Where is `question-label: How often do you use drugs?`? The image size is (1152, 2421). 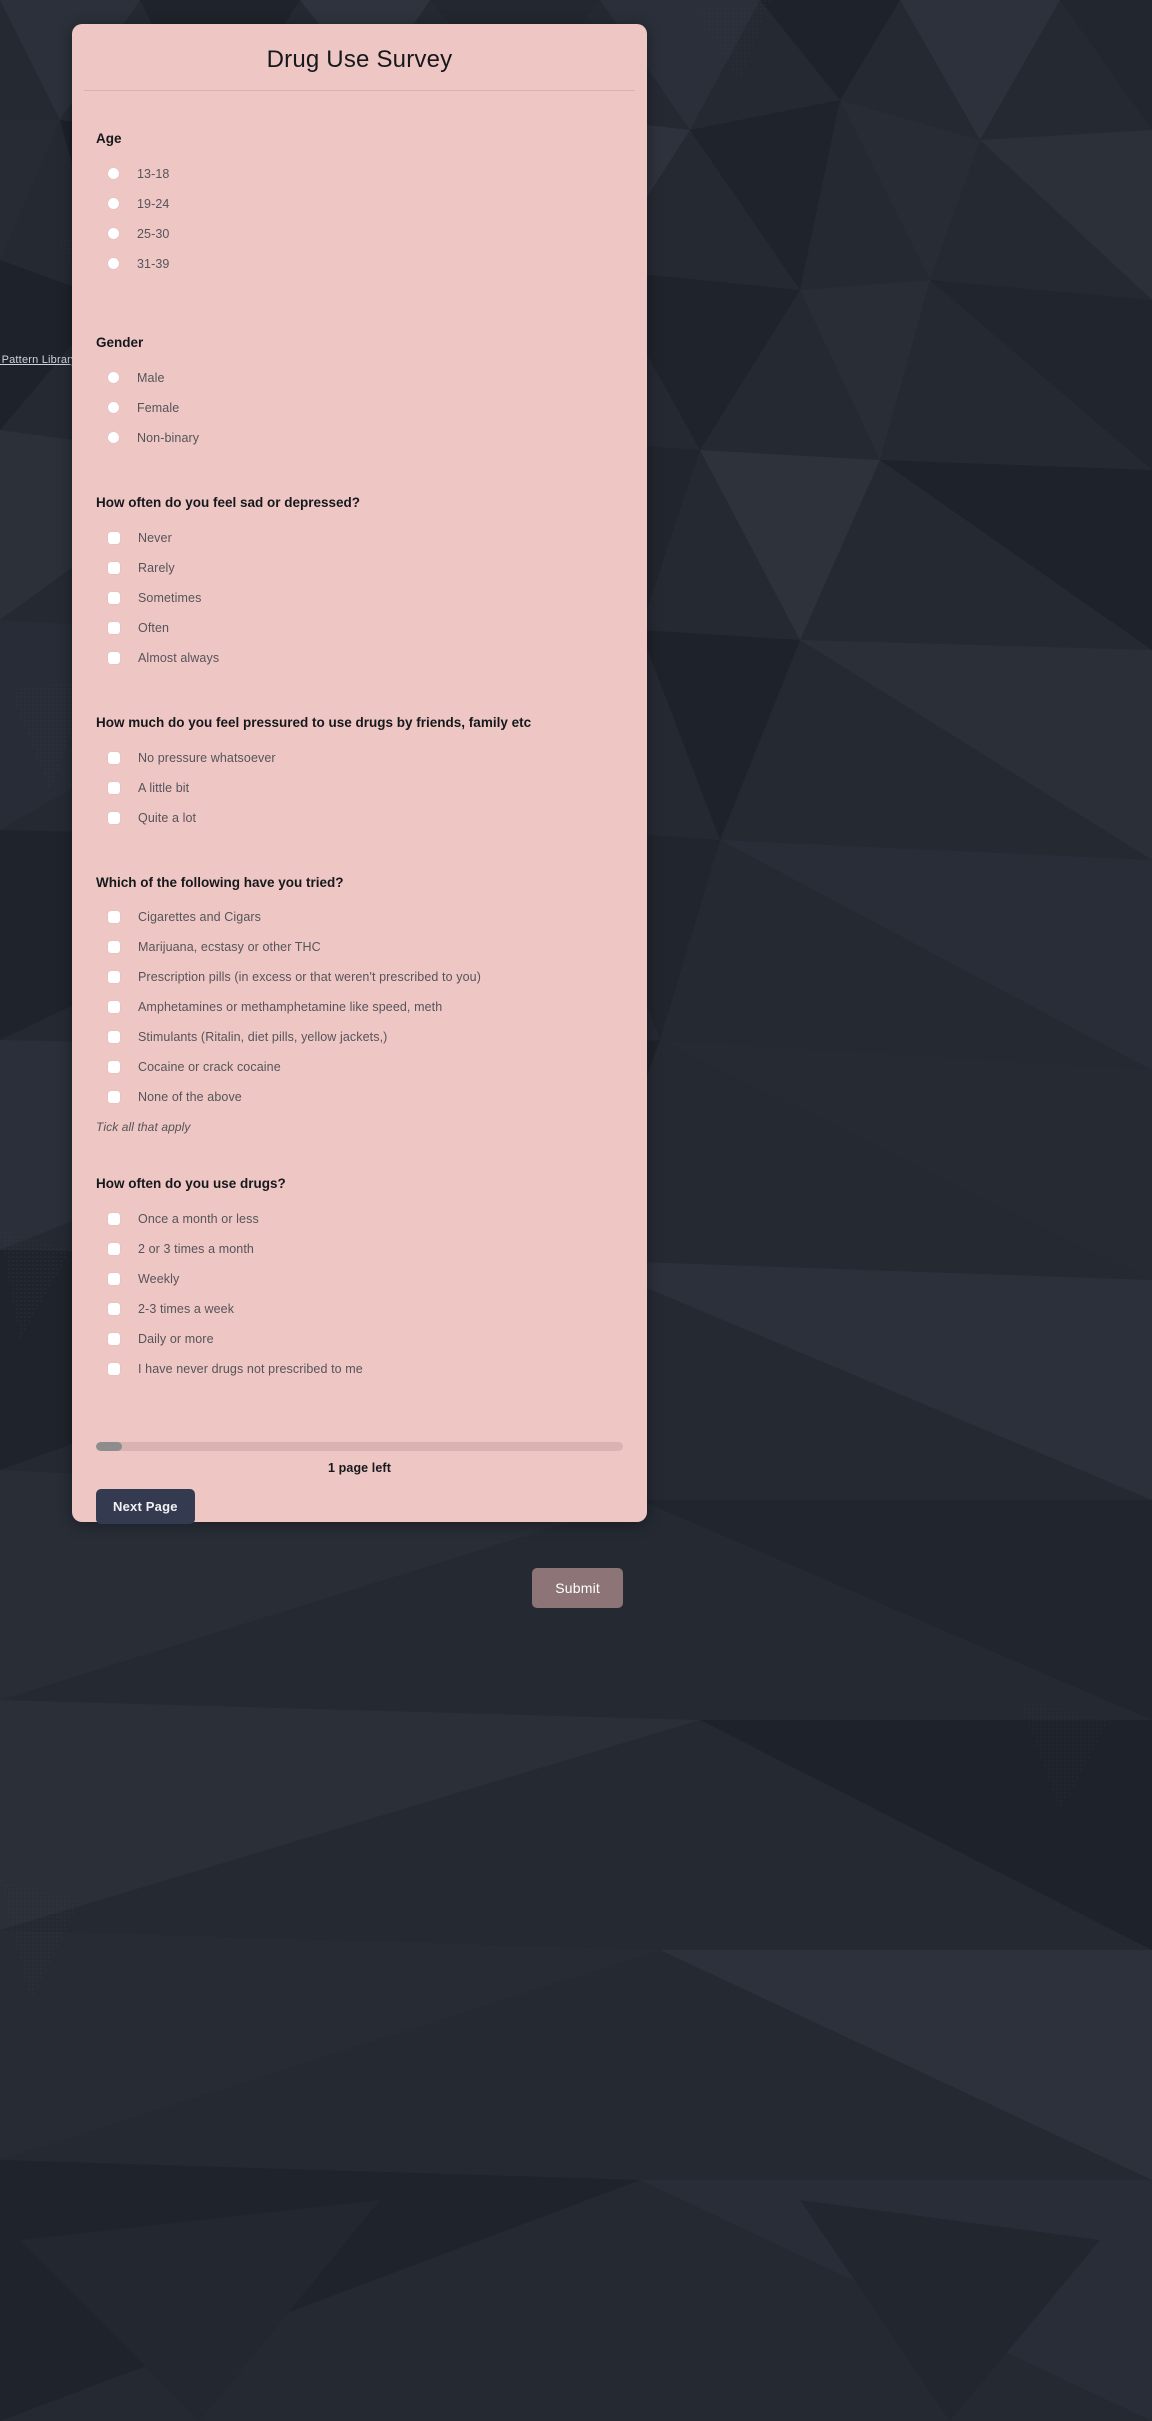
question-label: How often do you use drugs? is located at coordinates (191, 1184).